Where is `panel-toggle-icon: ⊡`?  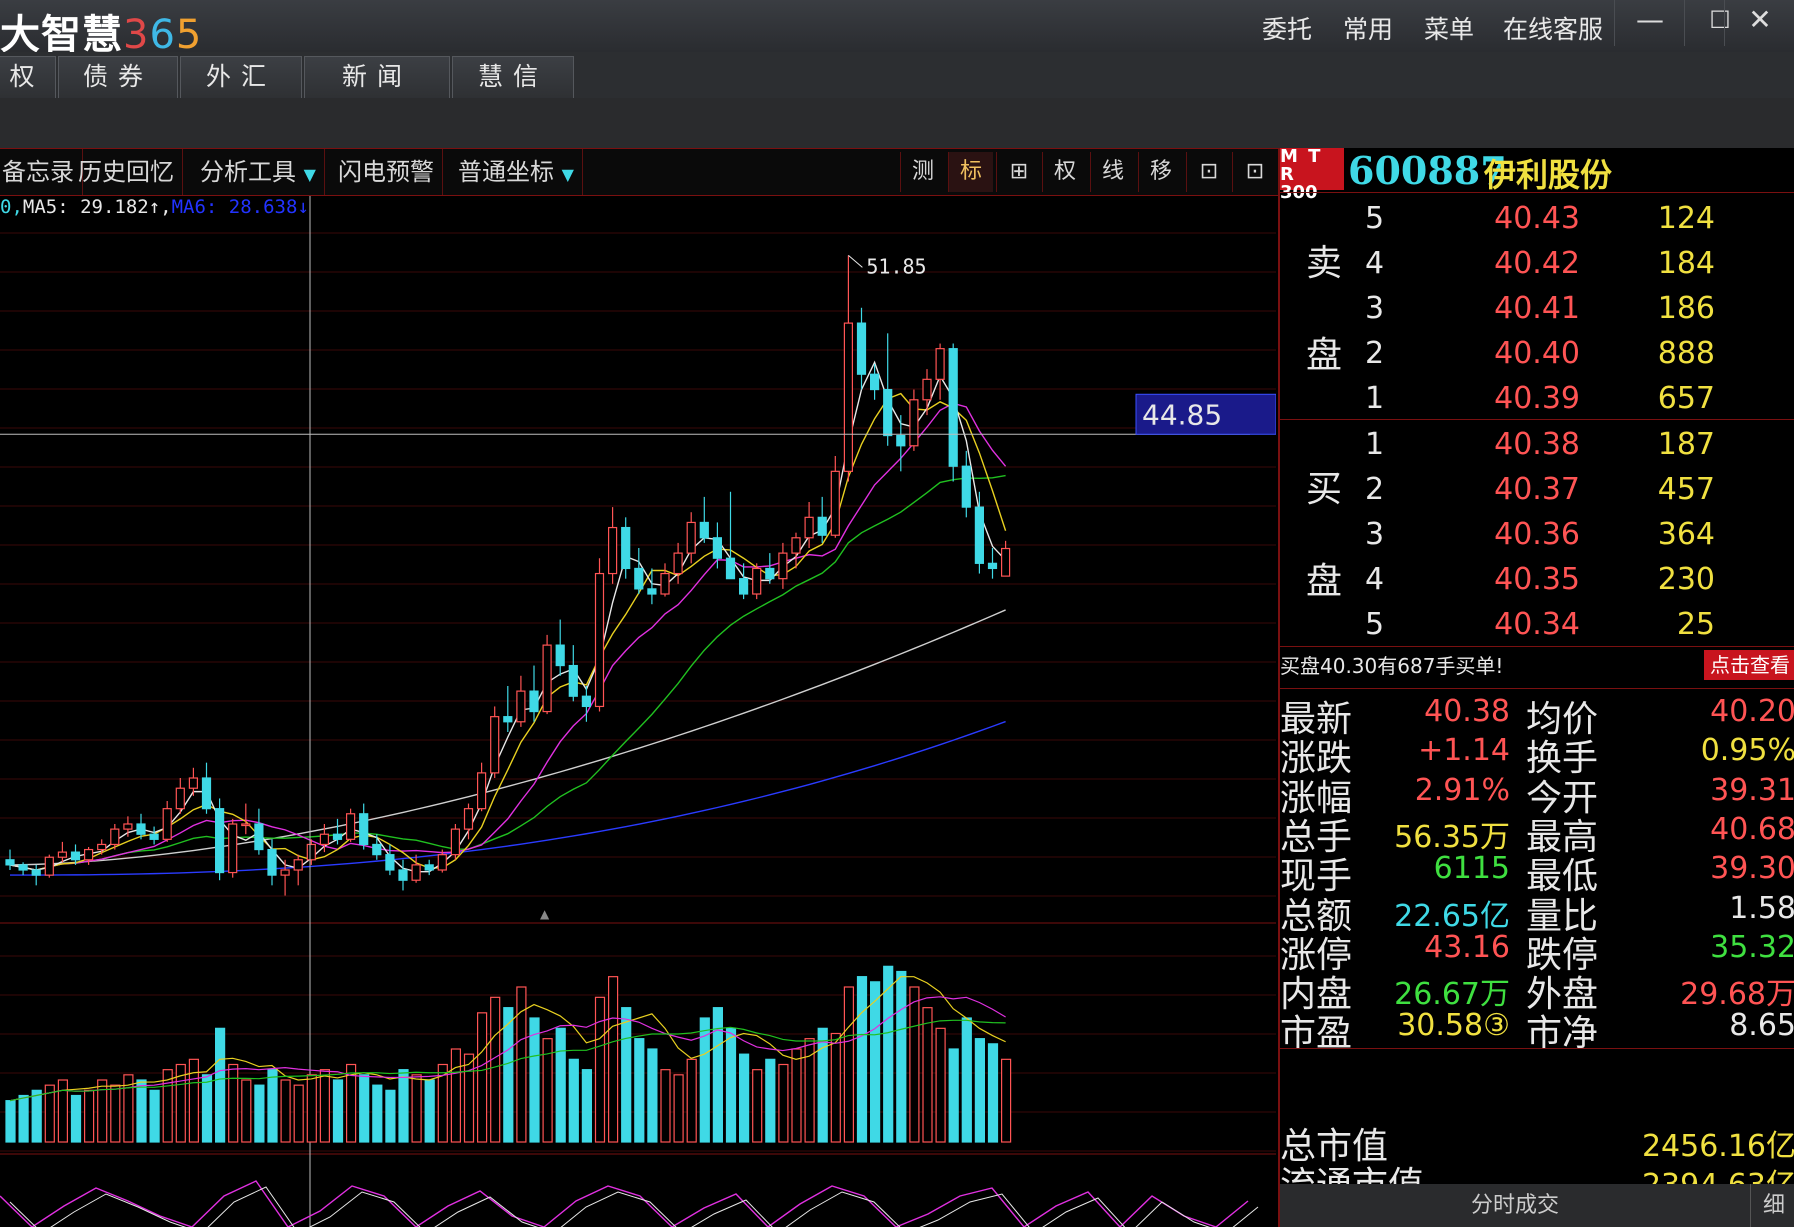 panel-toggle-icon: ⊡ is located at coordinates (1254, 172).